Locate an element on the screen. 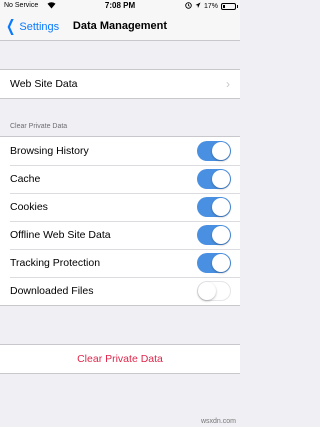 This screenshot has width=320, height=427. status-bar: No Service 7:08 PM 17% is located at coordinates (120, 6).